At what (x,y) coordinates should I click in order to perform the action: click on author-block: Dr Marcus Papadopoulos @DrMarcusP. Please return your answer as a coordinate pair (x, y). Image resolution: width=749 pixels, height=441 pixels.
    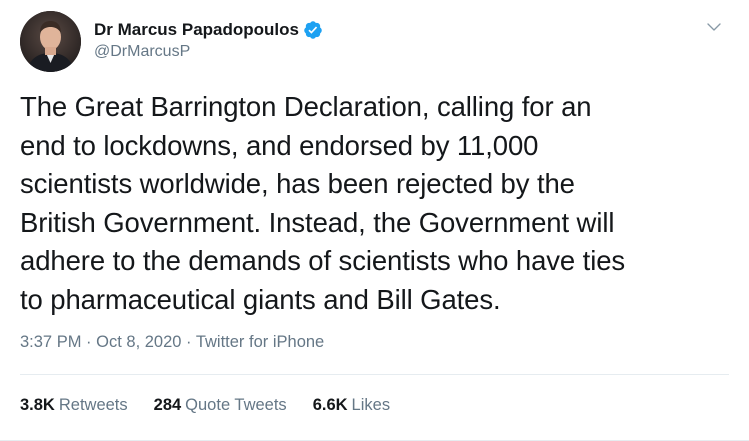
    Looking at the image, I should click on (208, 40).